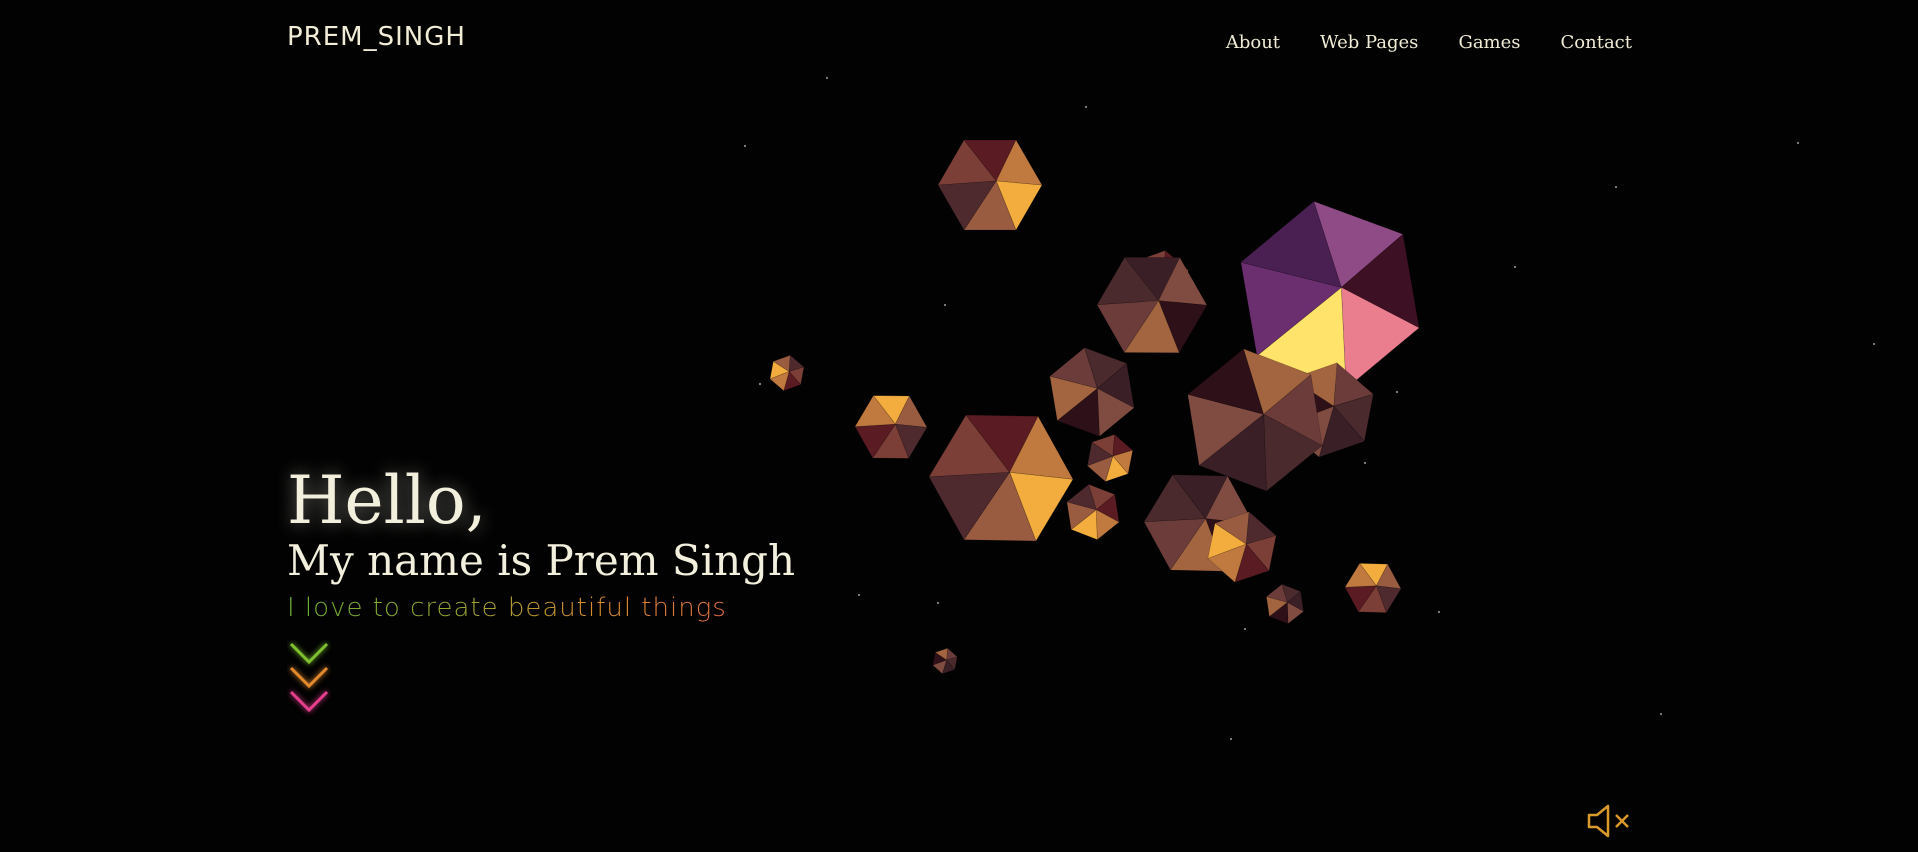 The image size is (1918, 852). What do you see at coordinates (1596, 42) in the screenshot?
I see `nav-contact: Contact` at bounding box center [1596, 42].